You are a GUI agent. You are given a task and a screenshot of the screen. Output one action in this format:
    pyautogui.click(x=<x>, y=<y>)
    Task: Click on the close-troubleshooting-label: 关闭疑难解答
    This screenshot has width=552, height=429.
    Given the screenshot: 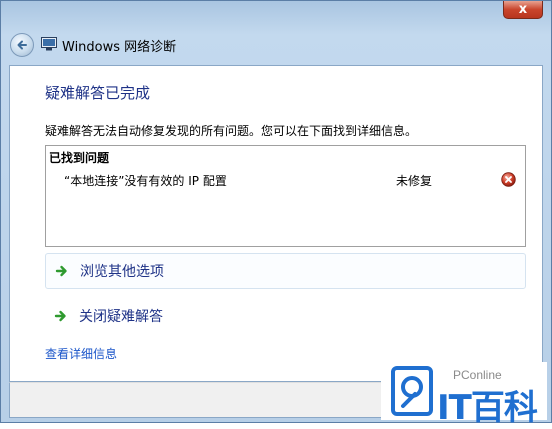 What is the action you would take?
    pyautogui.click(x=121, y=317)
    